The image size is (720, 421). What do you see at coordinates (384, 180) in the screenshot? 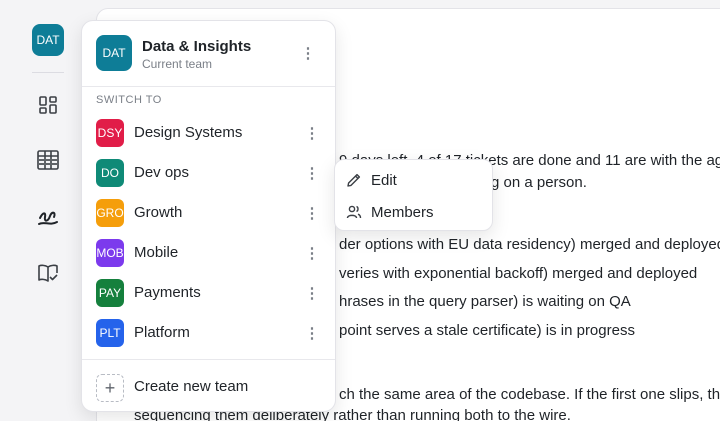
I see `menu-item-label: Edit` at bounding box center [384, 180].